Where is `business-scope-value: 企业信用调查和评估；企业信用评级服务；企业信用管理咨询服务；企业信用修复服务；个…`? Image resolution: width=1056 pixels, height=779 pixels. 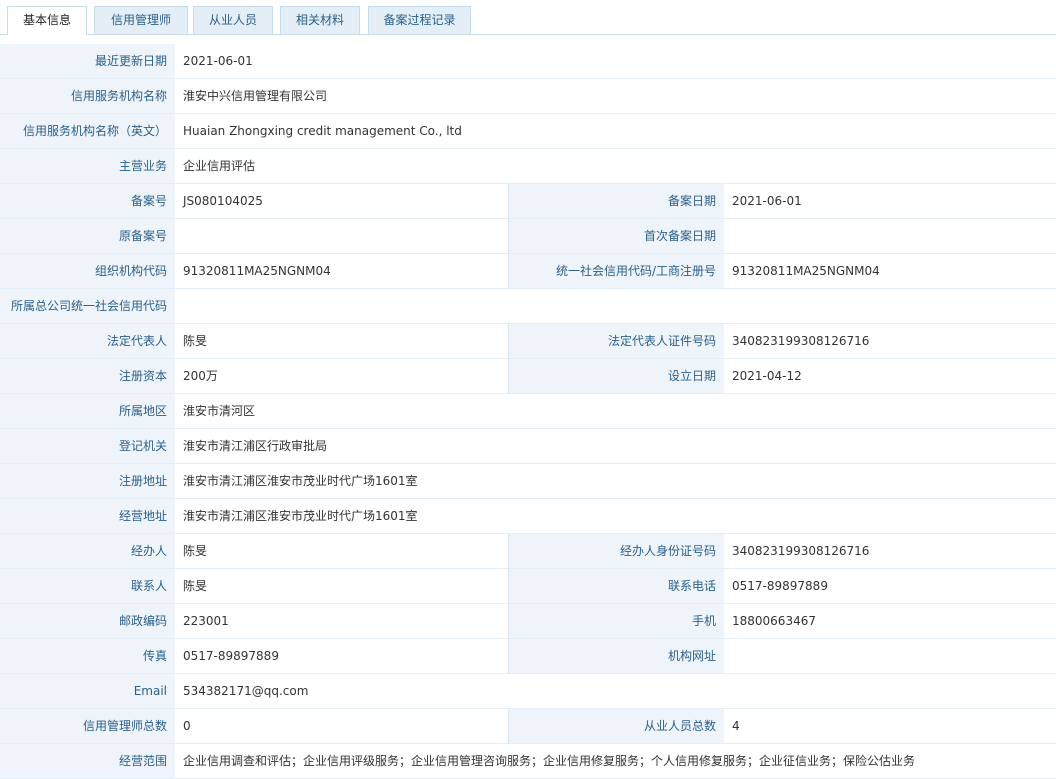 business-scope-value: 企业信用调查和评估；企业信用评级服务；企业信用管理咨询服务；企业信用修复服务；个… is located at coordinates (615, 761).